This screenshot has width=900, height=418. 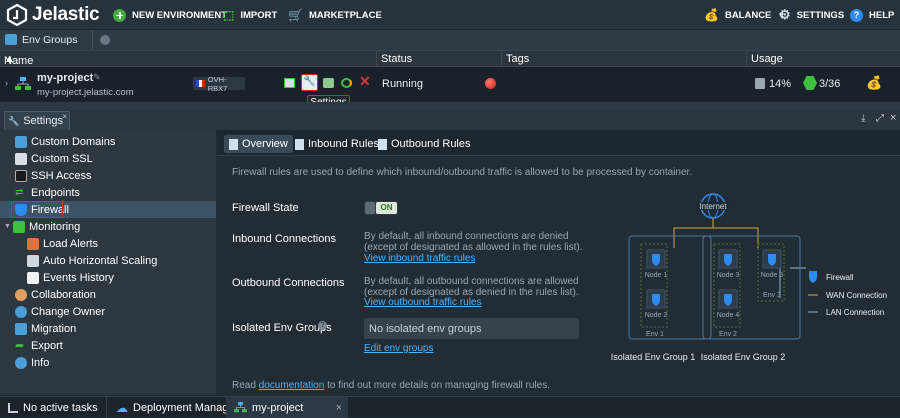 I want to click on tab-inbound-rules: Inbound Rules, so click(x=337, y=144).